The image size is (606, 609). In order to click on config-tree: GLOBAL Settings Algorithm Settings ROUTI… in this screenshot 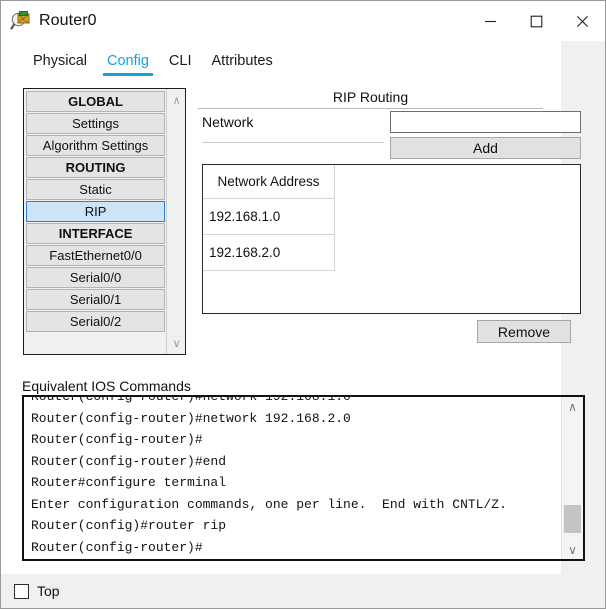, I will do `click(104, 221)`.